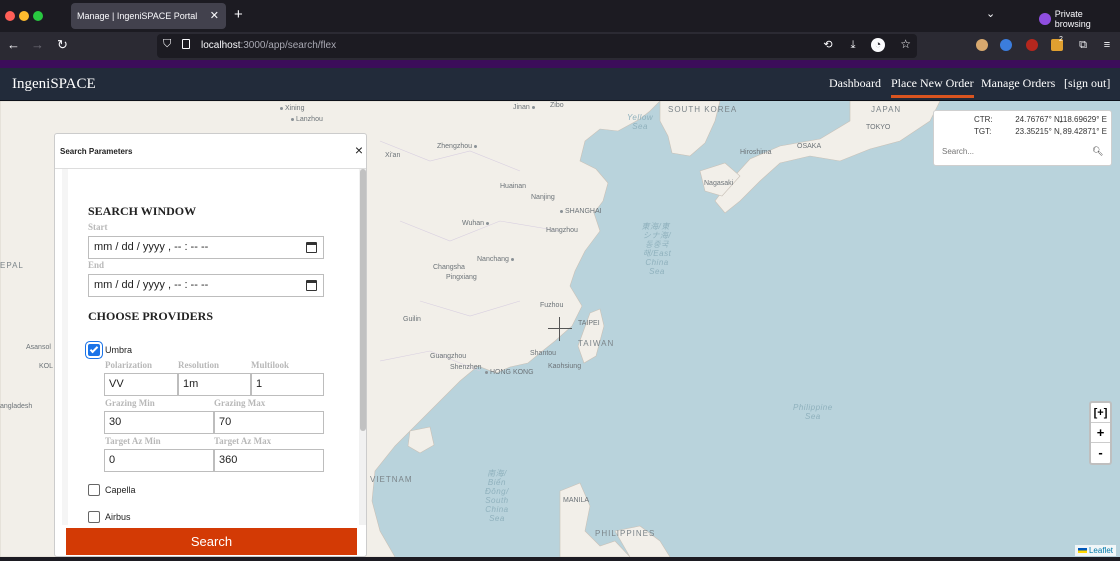 The height and width of the screenshot is (561, 1120). I want to click on nav-place-new-order: Place New Order, so click(932, 87).